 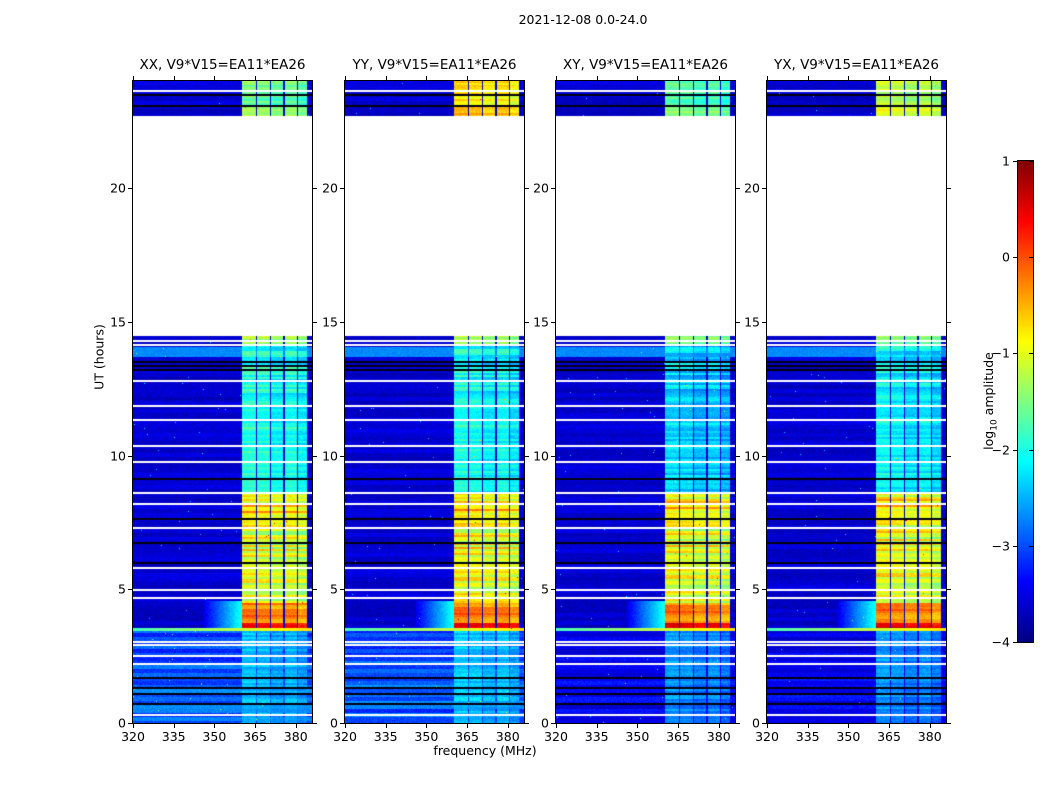 I want to click on colorbar-canvas, so click(x=1025, y=401).